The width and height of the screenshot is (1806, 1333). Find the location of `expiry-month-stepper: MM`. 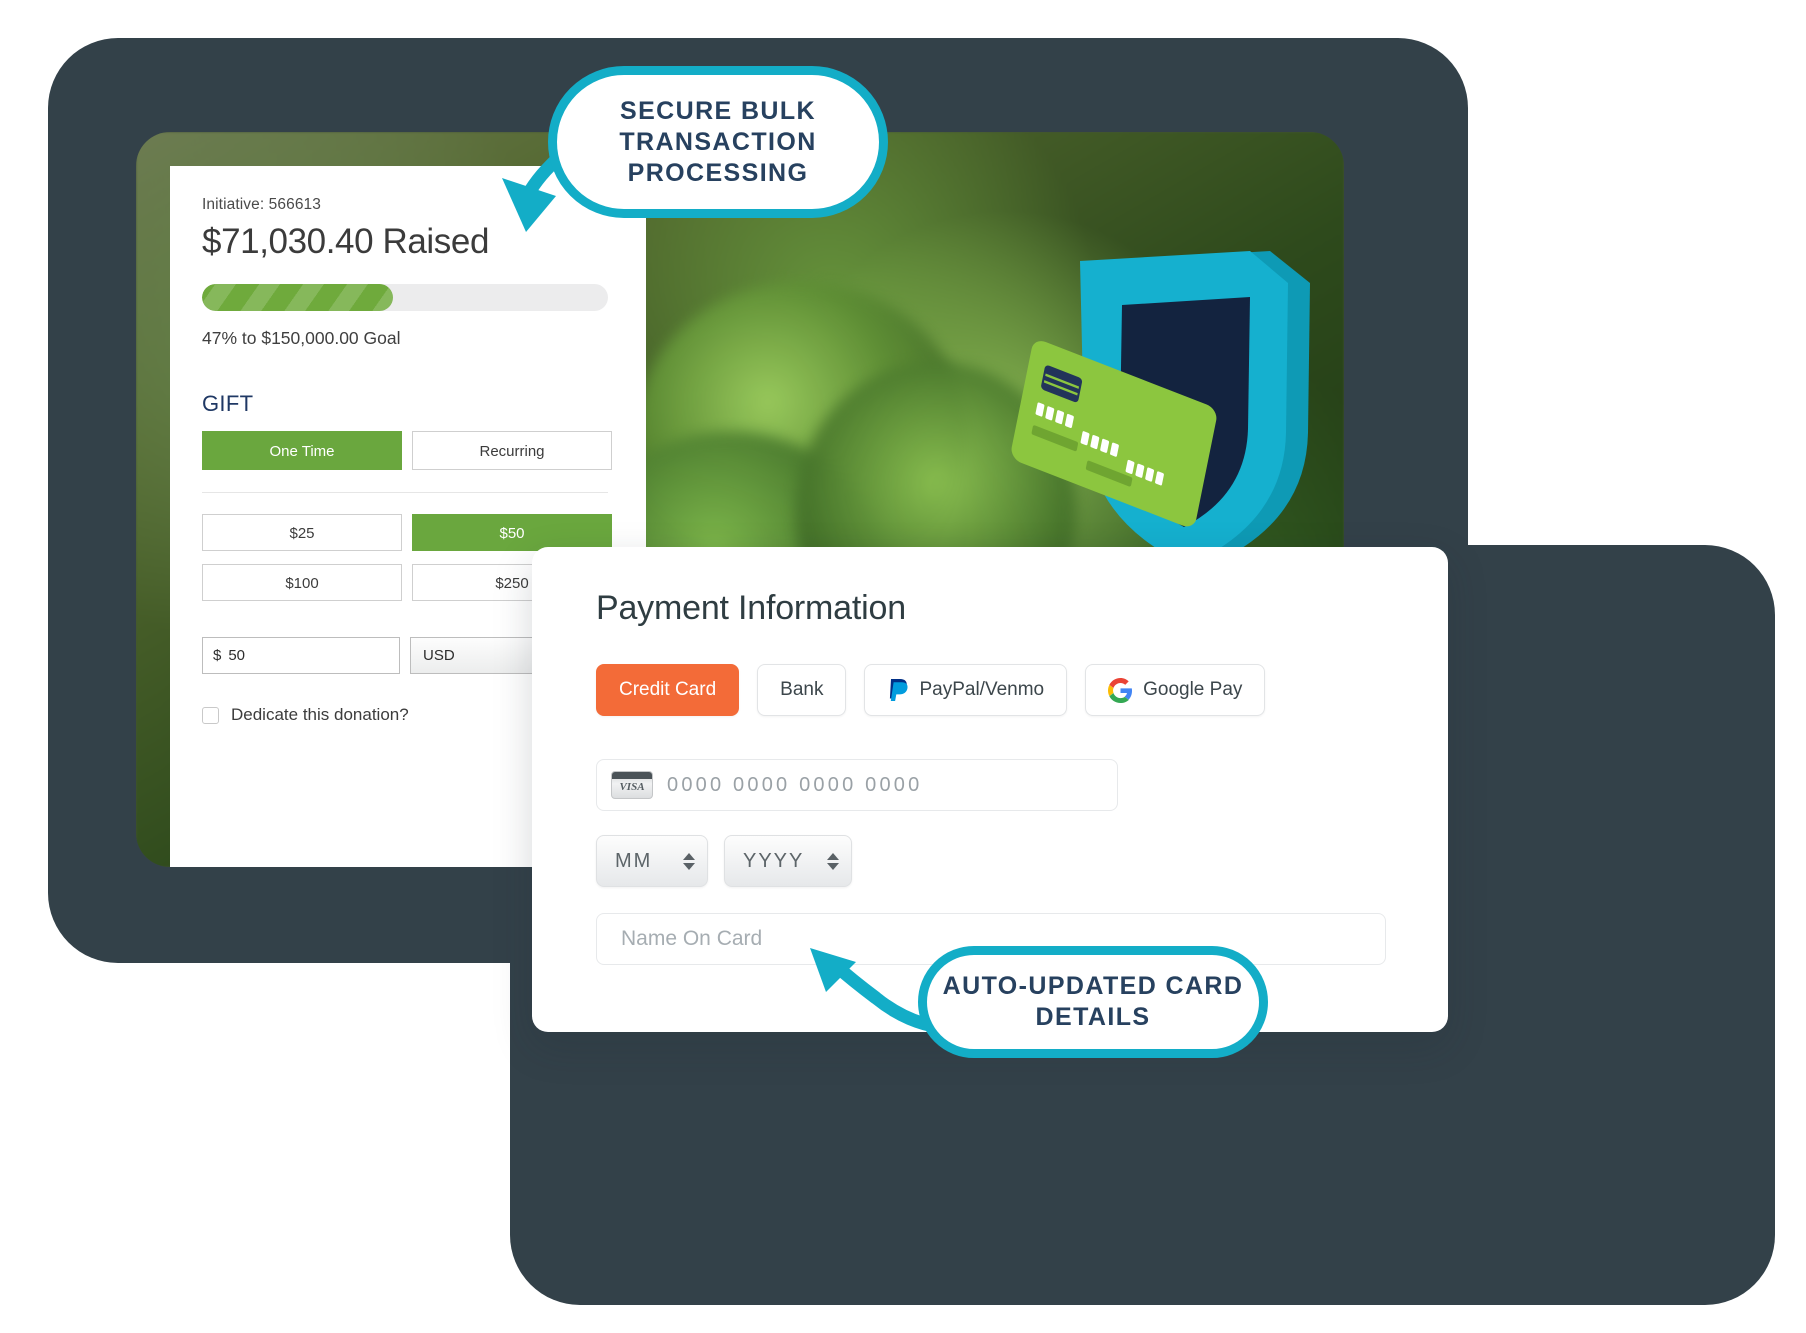

expiry-month-stepper: MM is located at coordinates (652, 861).